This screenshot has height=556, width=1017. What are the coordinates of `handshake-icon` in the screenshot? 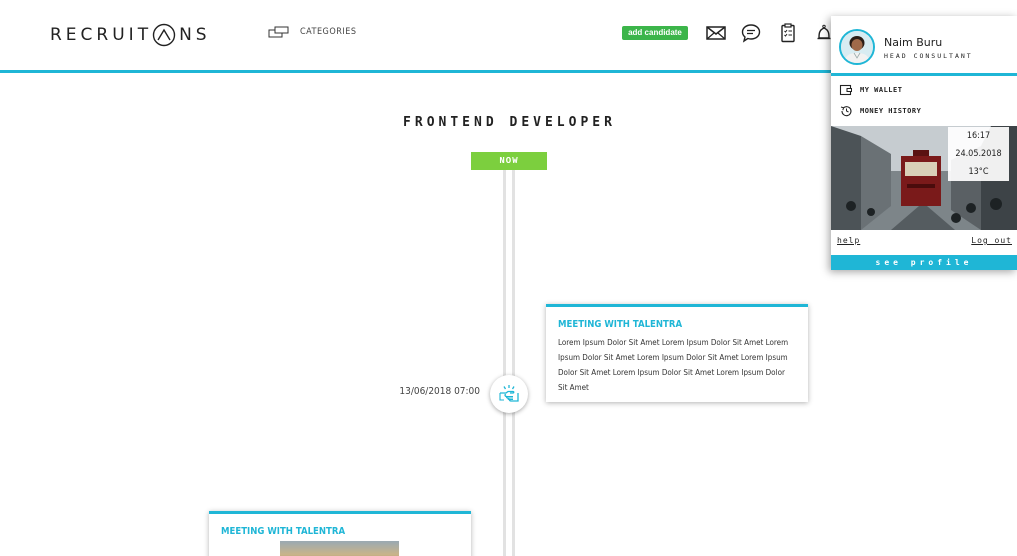 It's located at (509, 394).